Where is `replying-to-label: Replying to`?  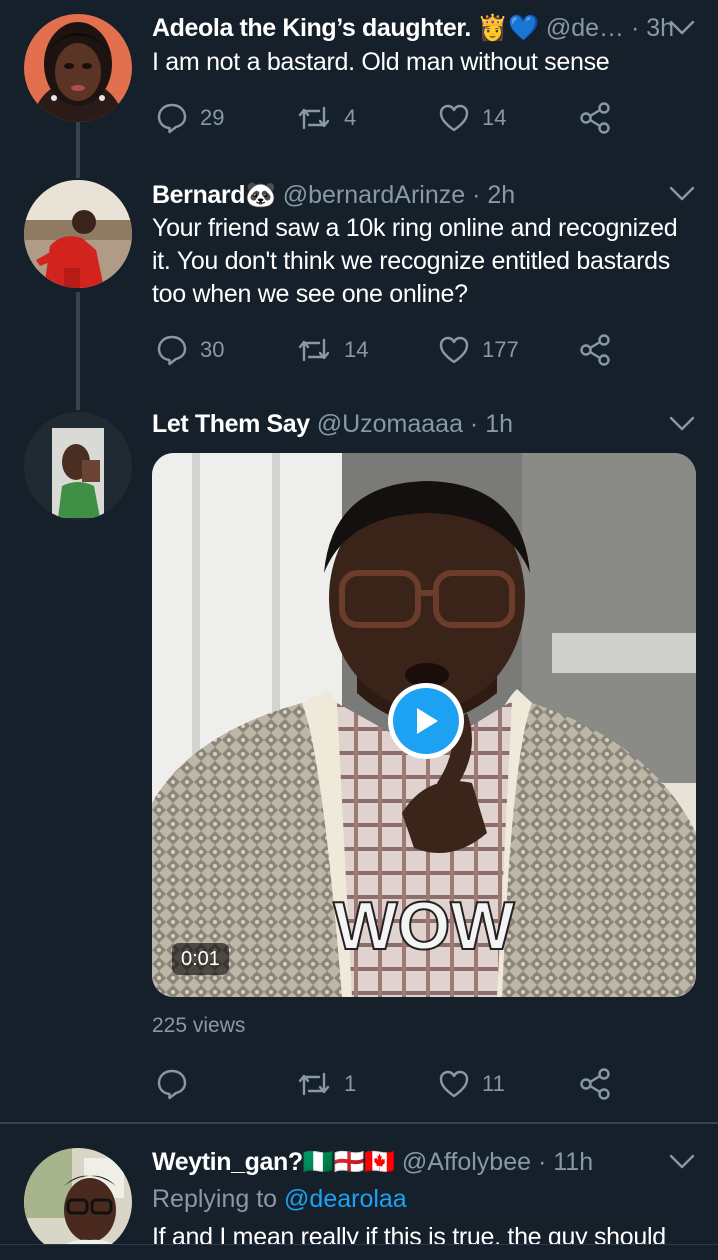
replying-to-label: Replying to is located at coordinates (218, 1199).